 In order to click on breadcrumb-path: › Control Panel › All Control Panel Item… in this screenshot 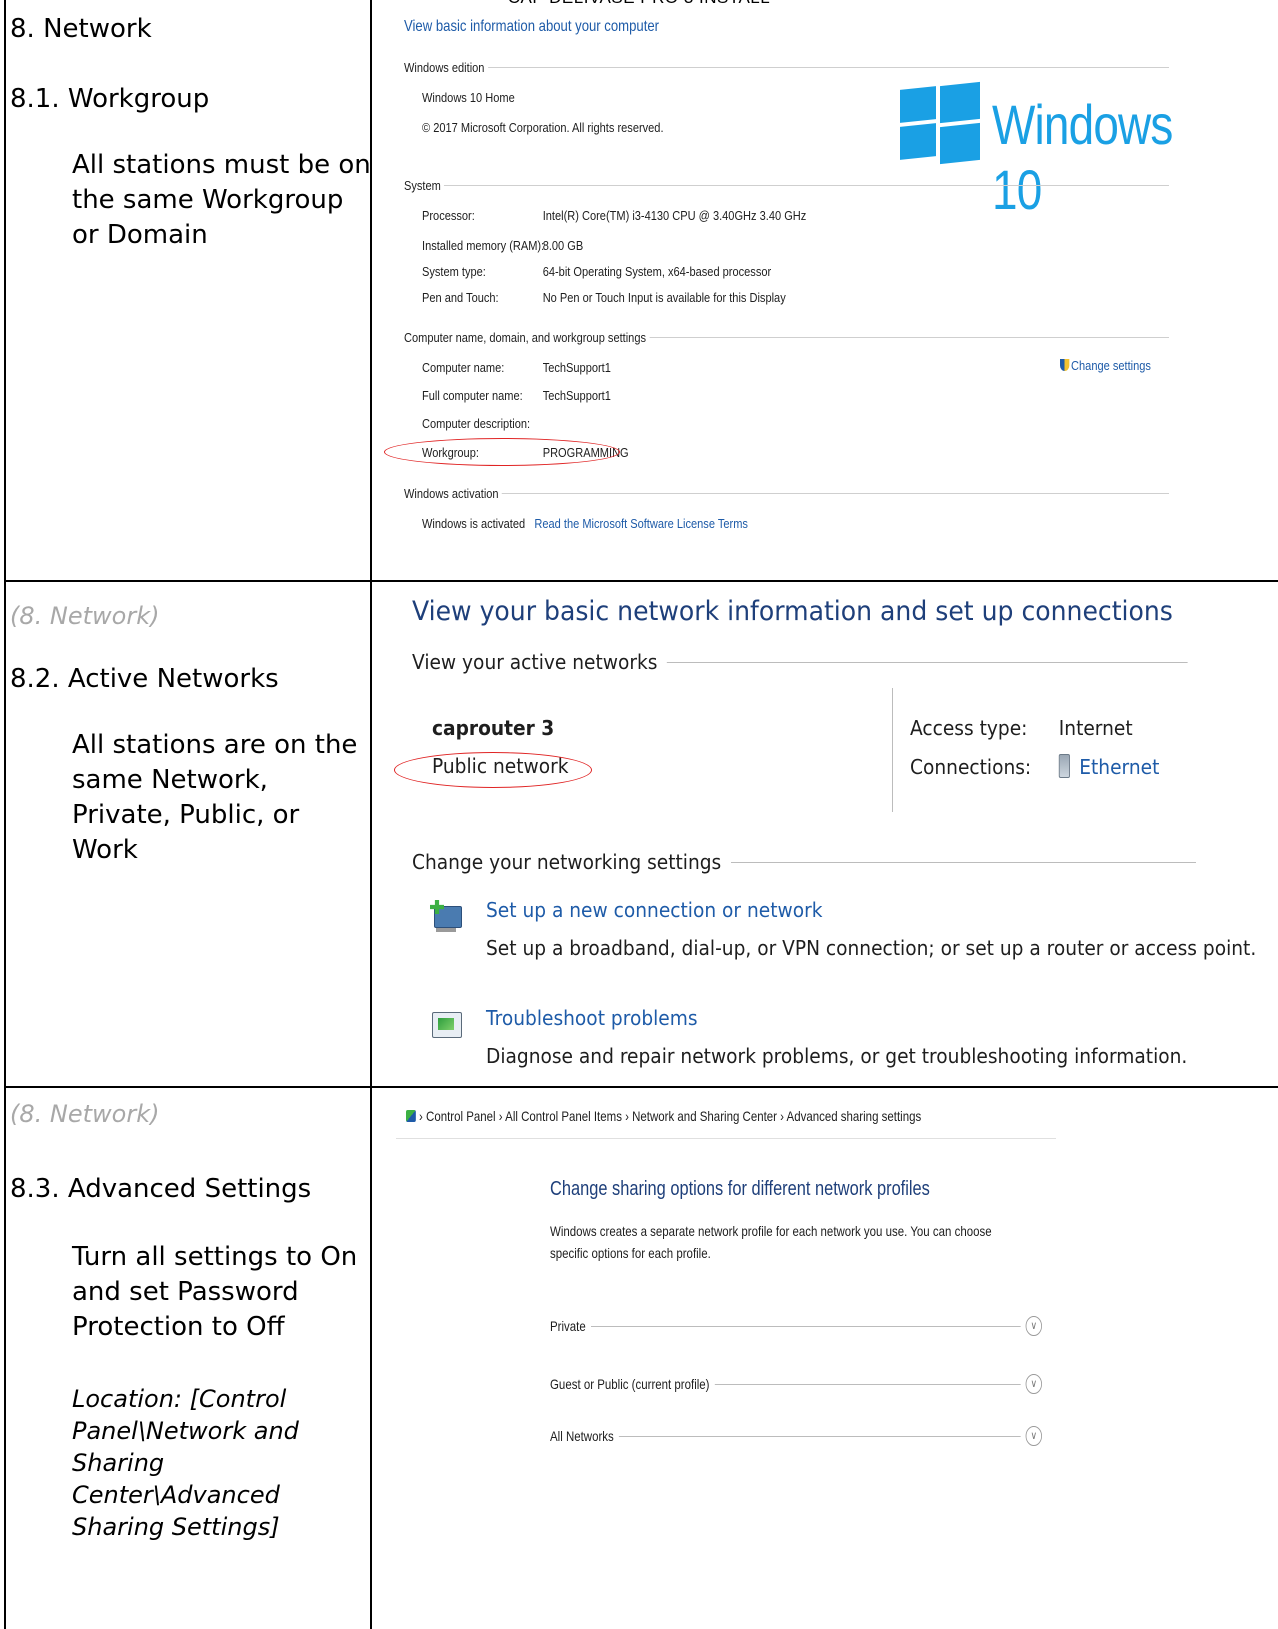, I will do `click(670, 1116)`.